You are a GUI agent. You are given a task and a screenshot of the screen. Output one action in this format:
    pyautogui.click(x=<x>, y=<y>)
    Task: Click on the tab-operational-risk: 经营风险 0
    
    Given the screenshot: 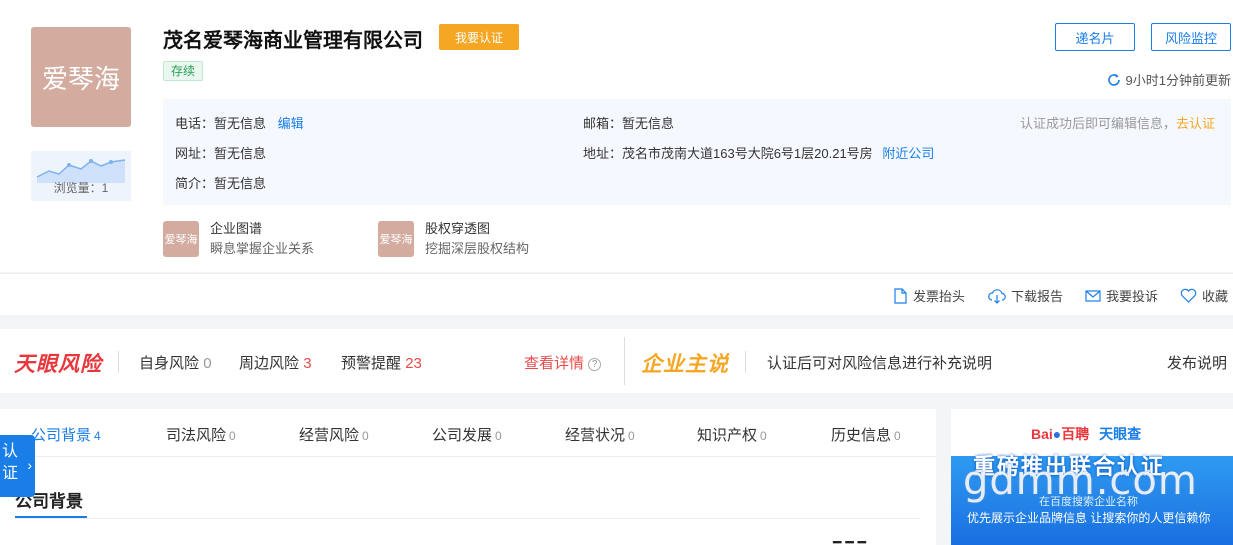 What is the action you would take?
    pyautogui.click(x=334, y=434)
    